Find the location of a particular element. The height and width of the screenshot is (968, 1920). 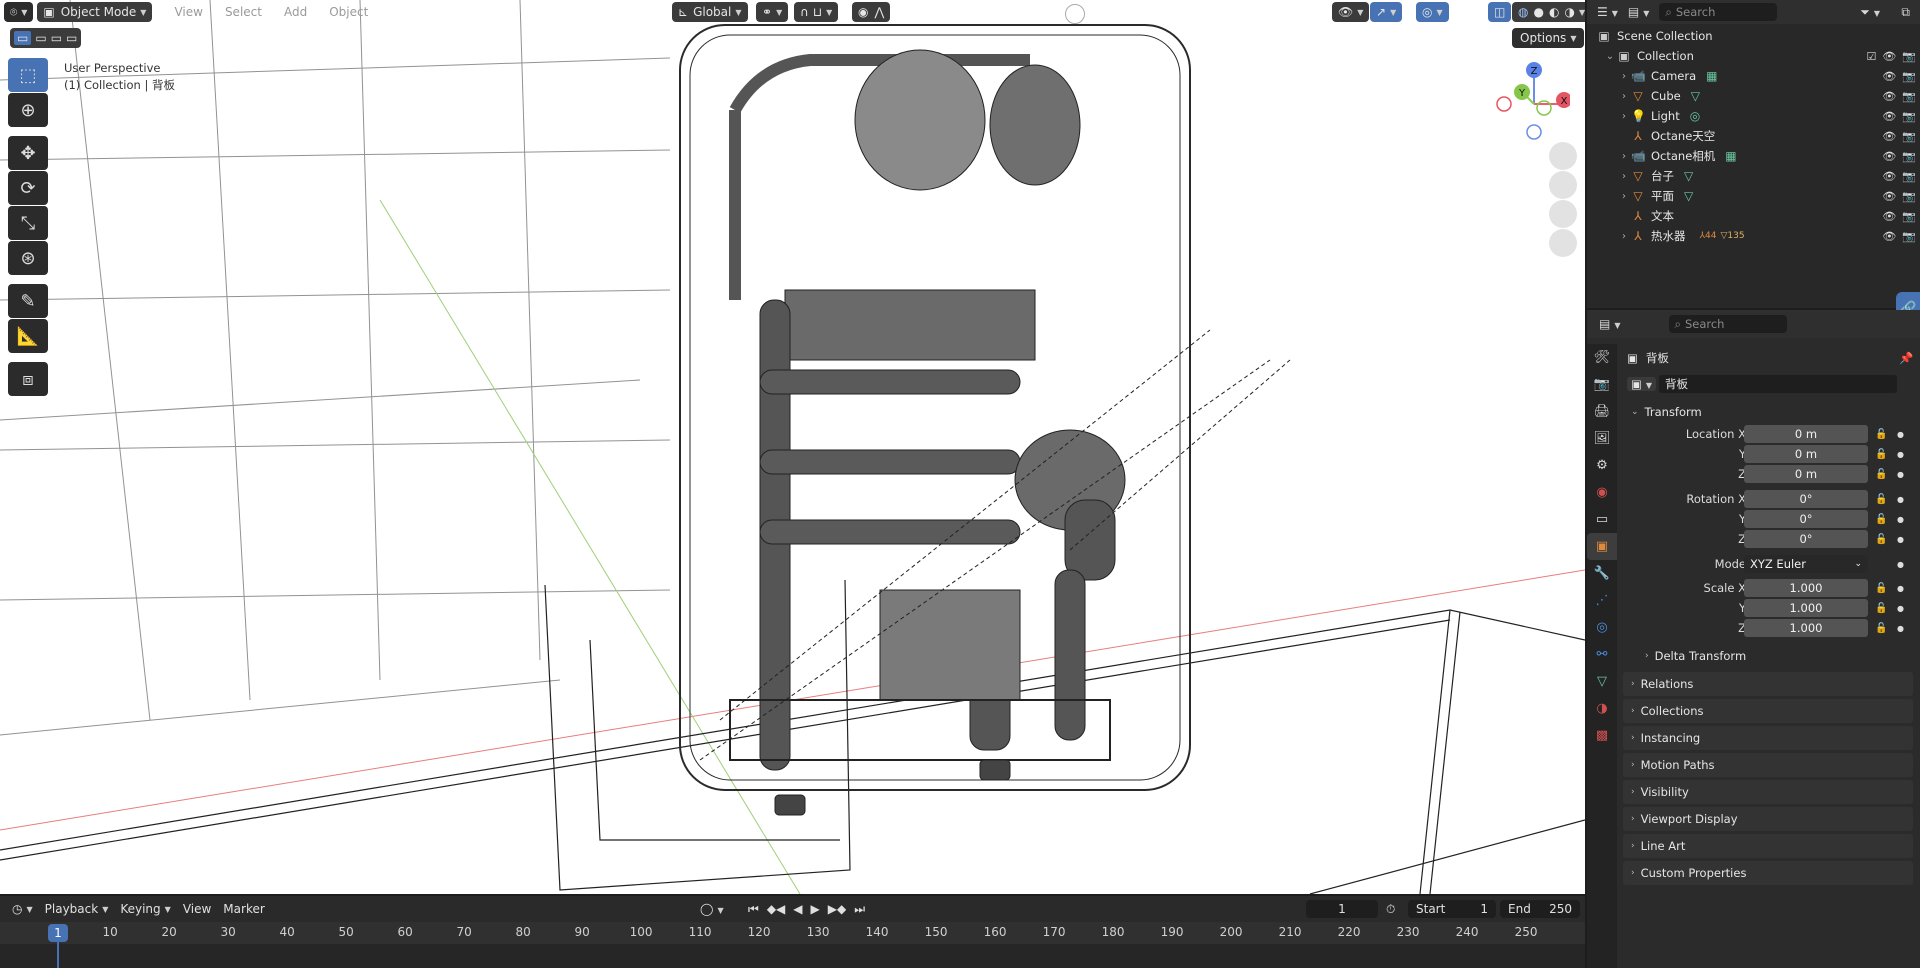

scene-collection-row: ▣ Scene Collection is located at coordinates (1654, 36).